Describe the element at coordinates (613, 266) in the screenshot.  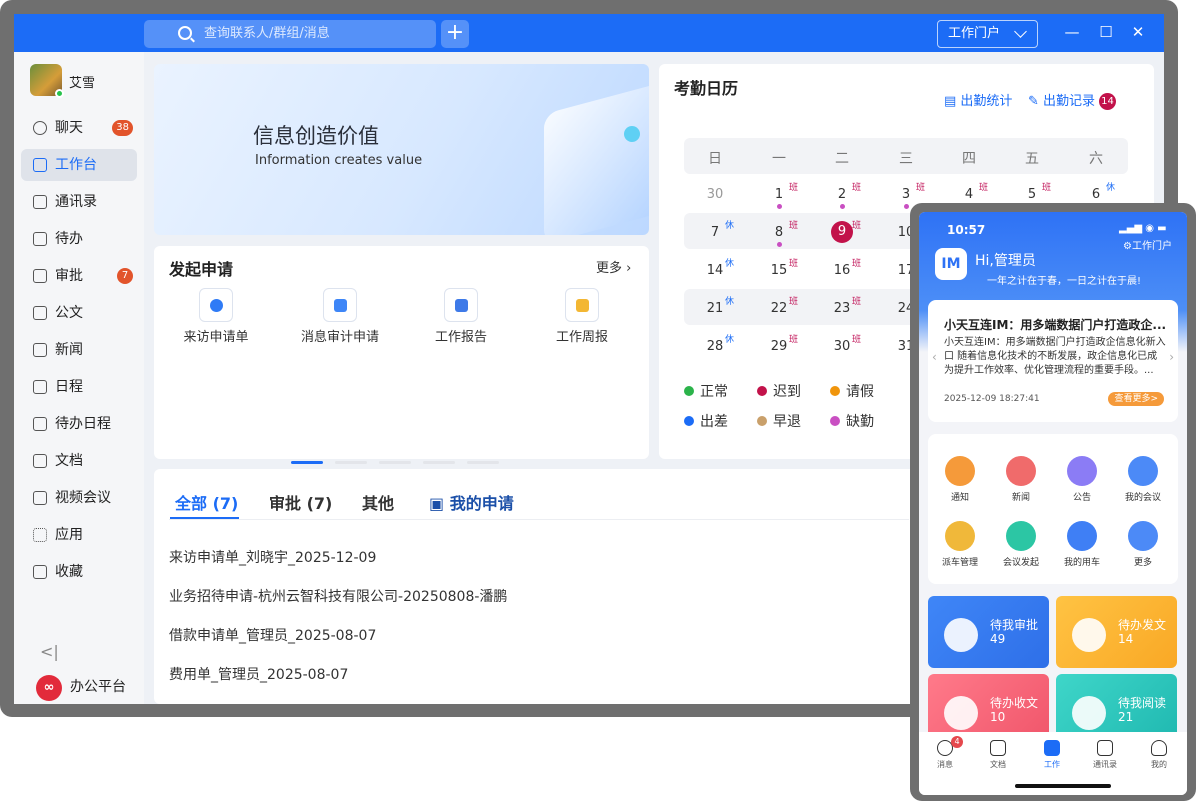
I see `apply-more-link: 更多 ›` at that location.